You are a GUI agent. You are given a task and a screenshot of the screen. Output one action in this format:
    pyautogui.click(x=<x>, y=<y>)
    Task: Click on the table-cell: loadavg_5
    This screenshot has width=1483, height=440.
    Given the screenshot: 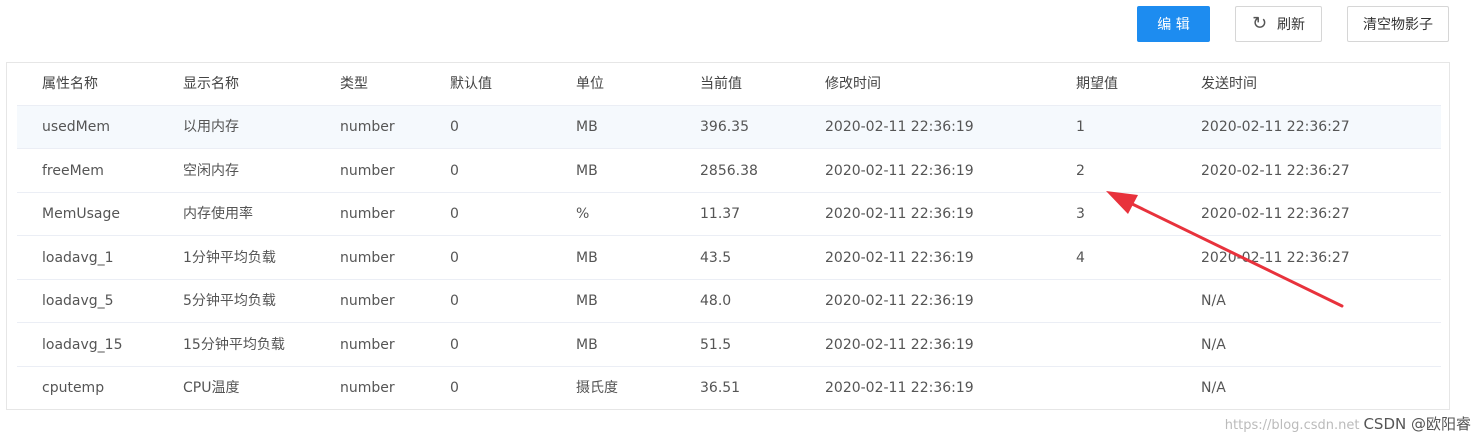 What is the action you would take?
    pyautogui.click(x=78, y=301)
    